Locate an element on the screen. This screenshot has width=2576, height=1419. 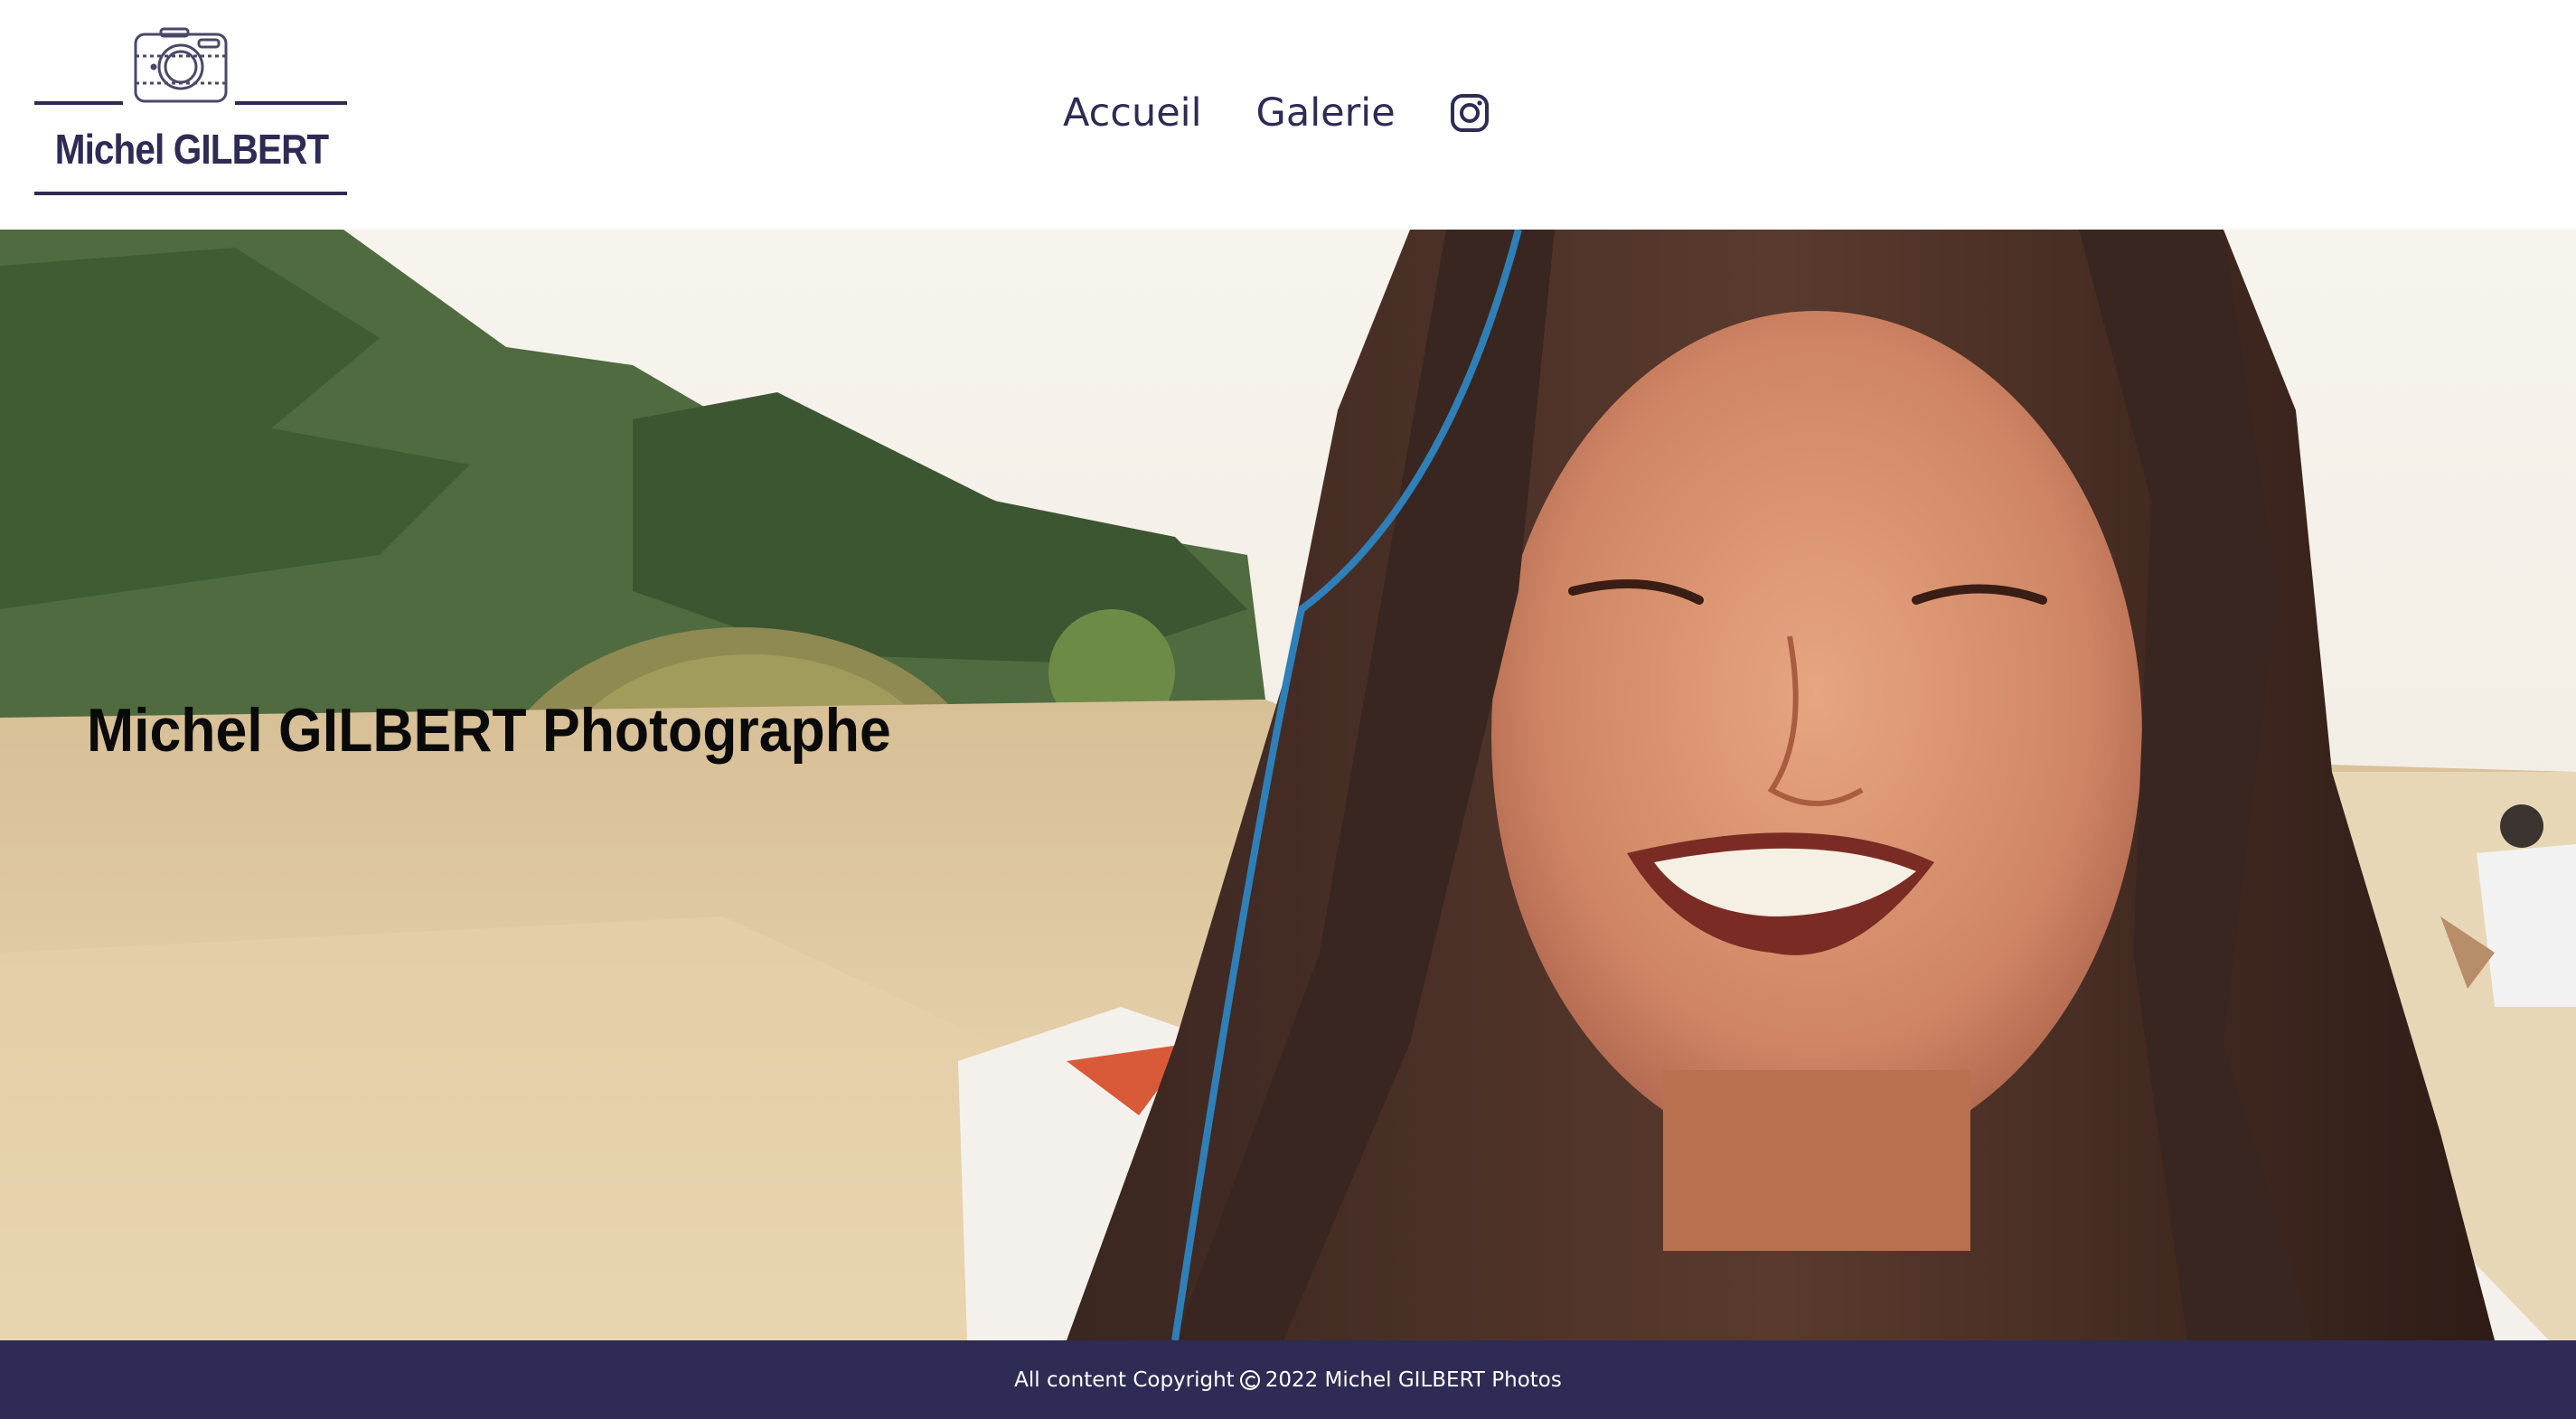
logo-text: Michel GILBERT is located at coordinates (192, 149).